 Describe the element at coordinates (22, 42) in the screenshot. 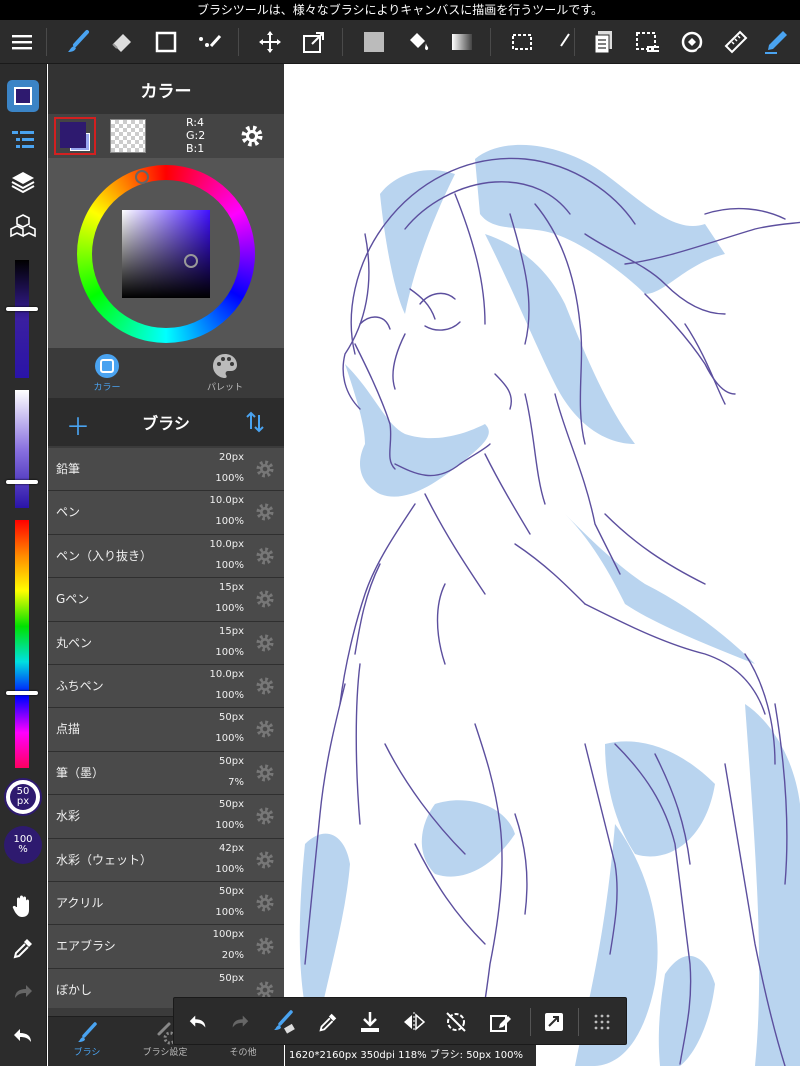

I see `menu-icon` at that location.